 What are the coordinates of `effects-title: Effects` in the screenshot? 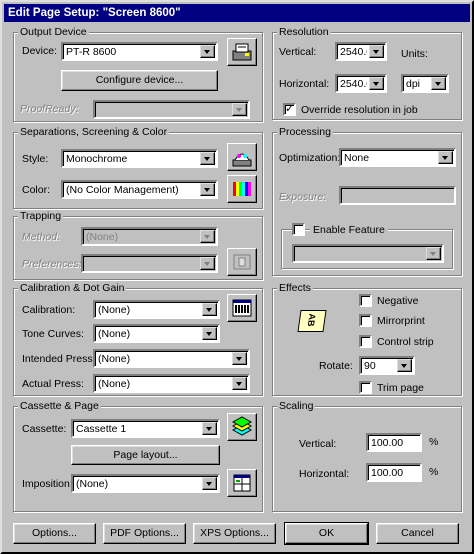 It's located at (295, 288).